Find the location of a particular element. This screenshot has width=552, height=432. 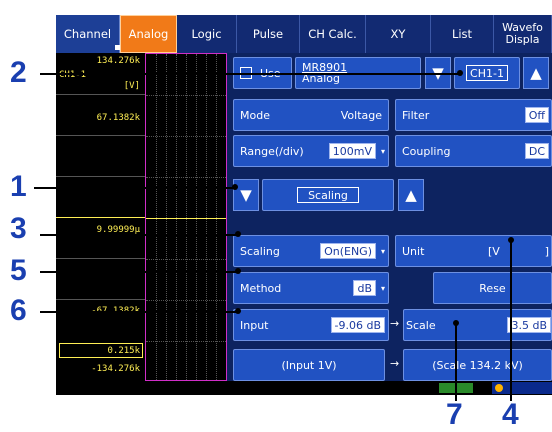

tab-channel: Channel is located at coordinates (88, 34).